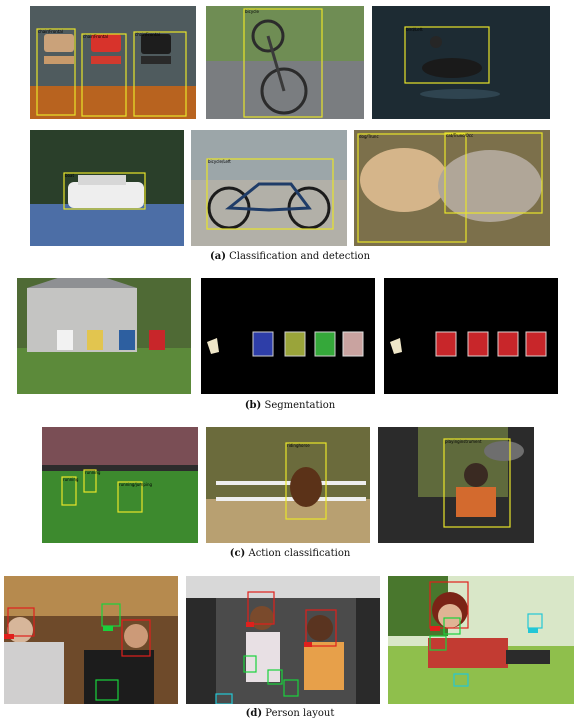 The image size is (580, 724). What do you see at coordinates (459, 135) in the screenshot?
I see `label-cat: cat/Trunc/Occ` at bounding box center [459, 135].